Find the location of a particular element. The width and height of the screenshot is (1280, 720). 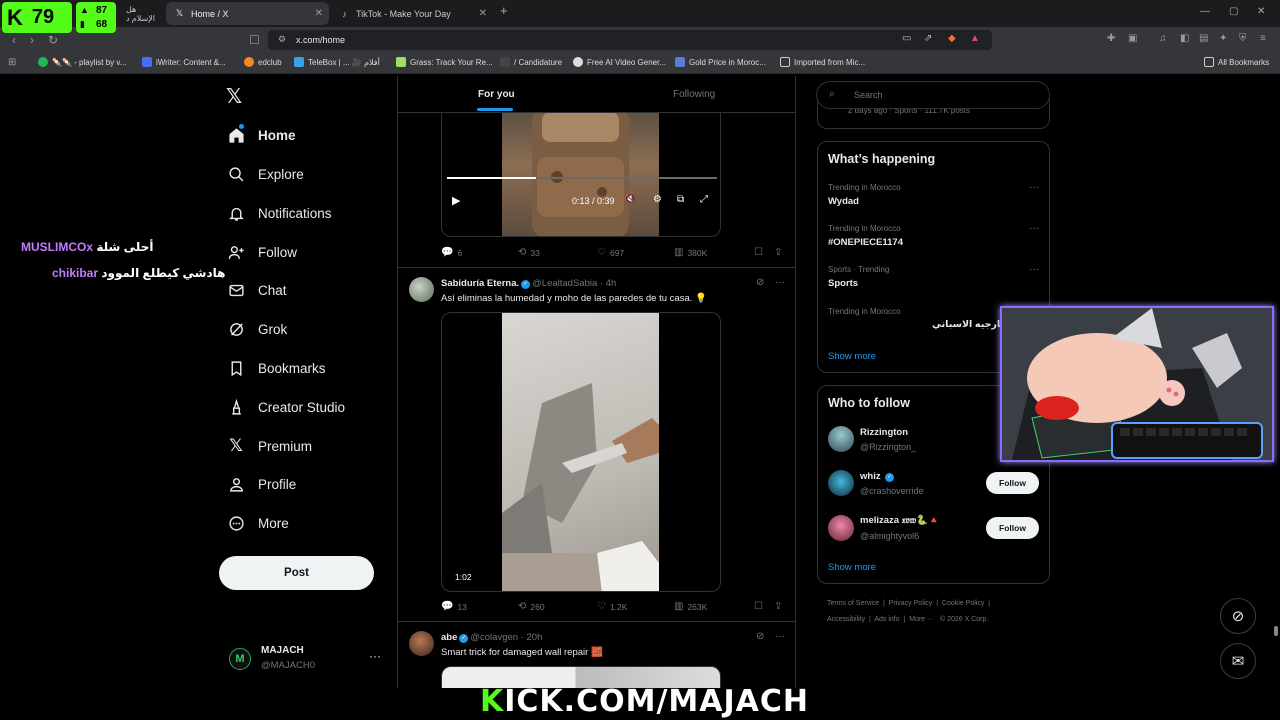

wtf-name: whiz ✓ is located at coordinates (878, 476).